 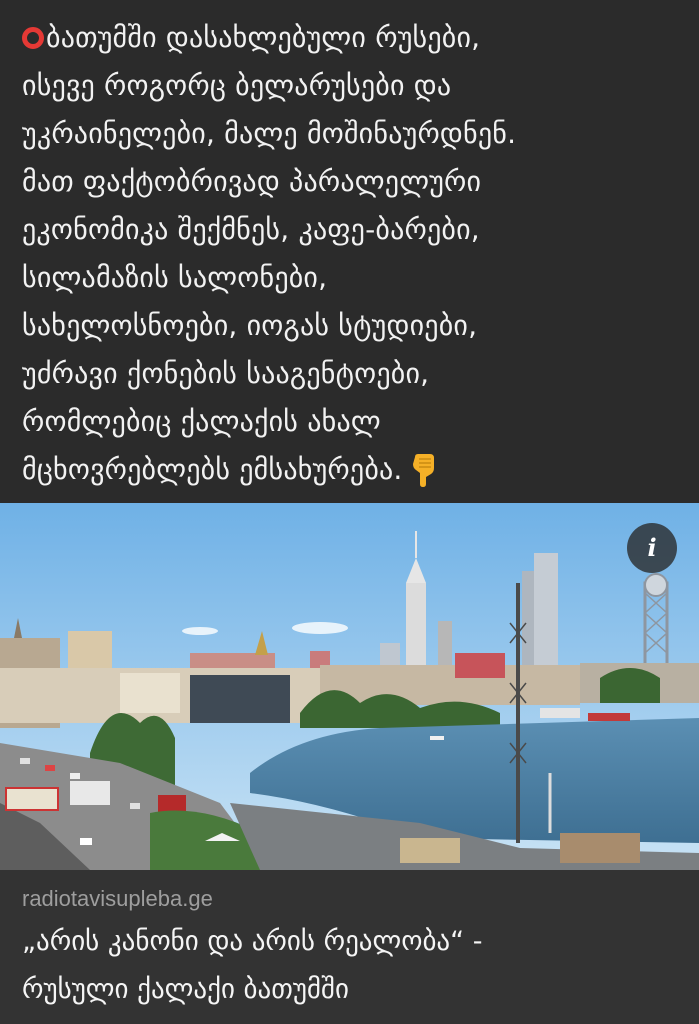 What do you see at coordinates (350, 942) in the screenshot?
I see `link-title-line-1: „არის კანონი და არის რეალობა“ -` at bounding box center [350, 942].